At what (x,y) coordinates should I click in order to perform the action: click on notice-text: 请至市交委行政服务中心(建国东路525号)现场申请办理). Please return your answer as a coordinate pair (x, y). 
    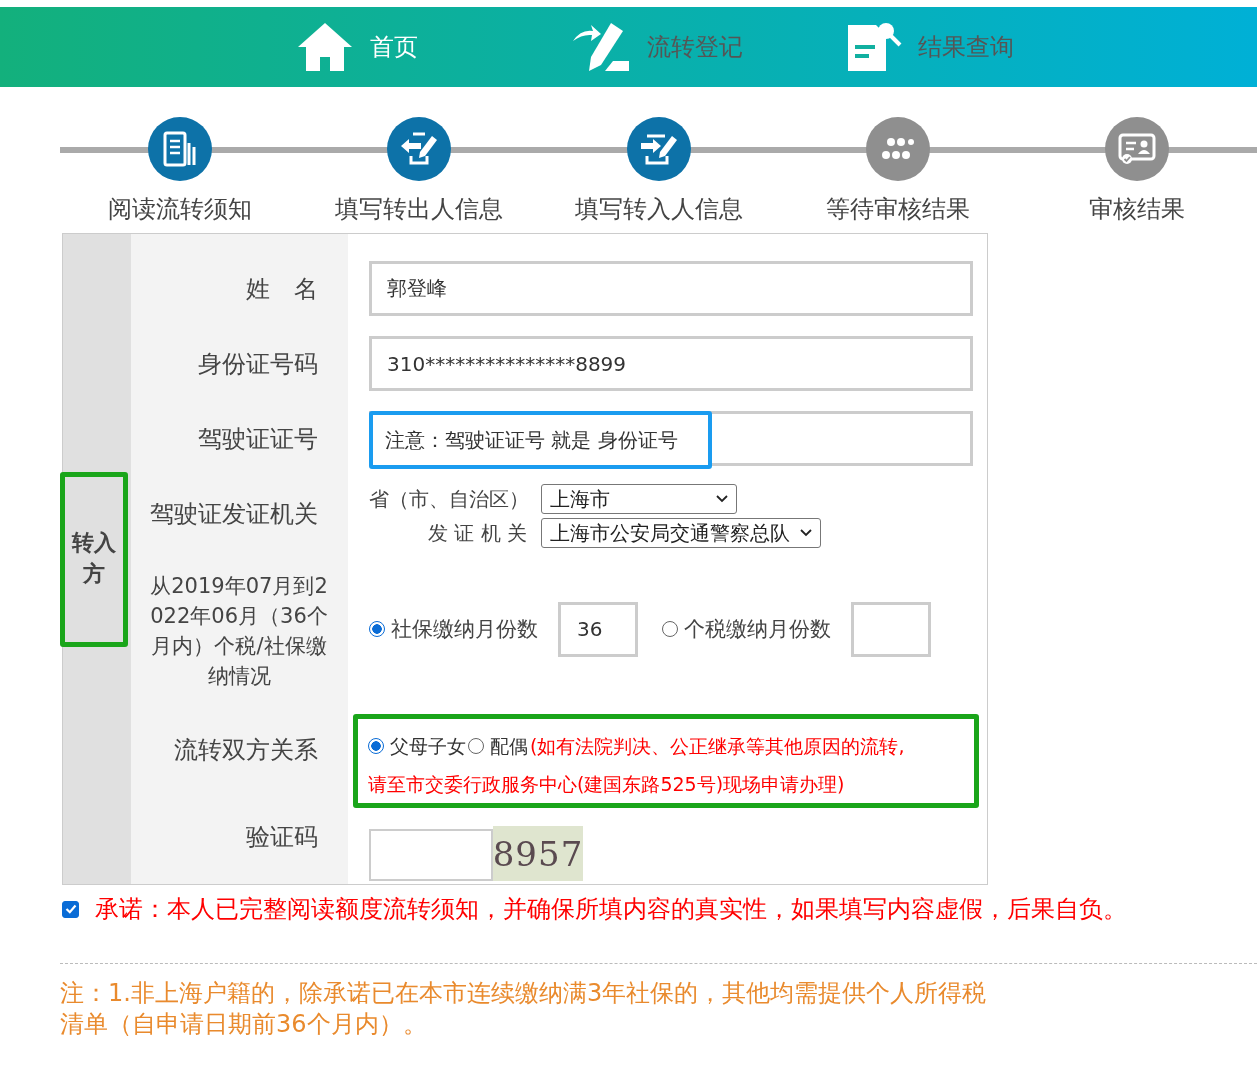
    Looking at the image, I should click on (606, 784).